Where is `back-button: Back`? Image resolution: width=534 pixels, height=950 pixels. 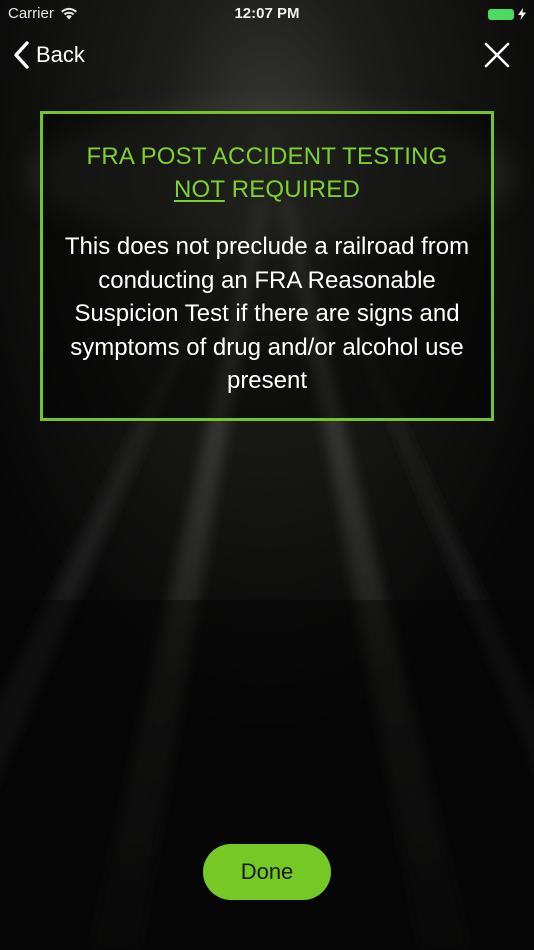
back-button: Back is located at coordinates (48, 55).